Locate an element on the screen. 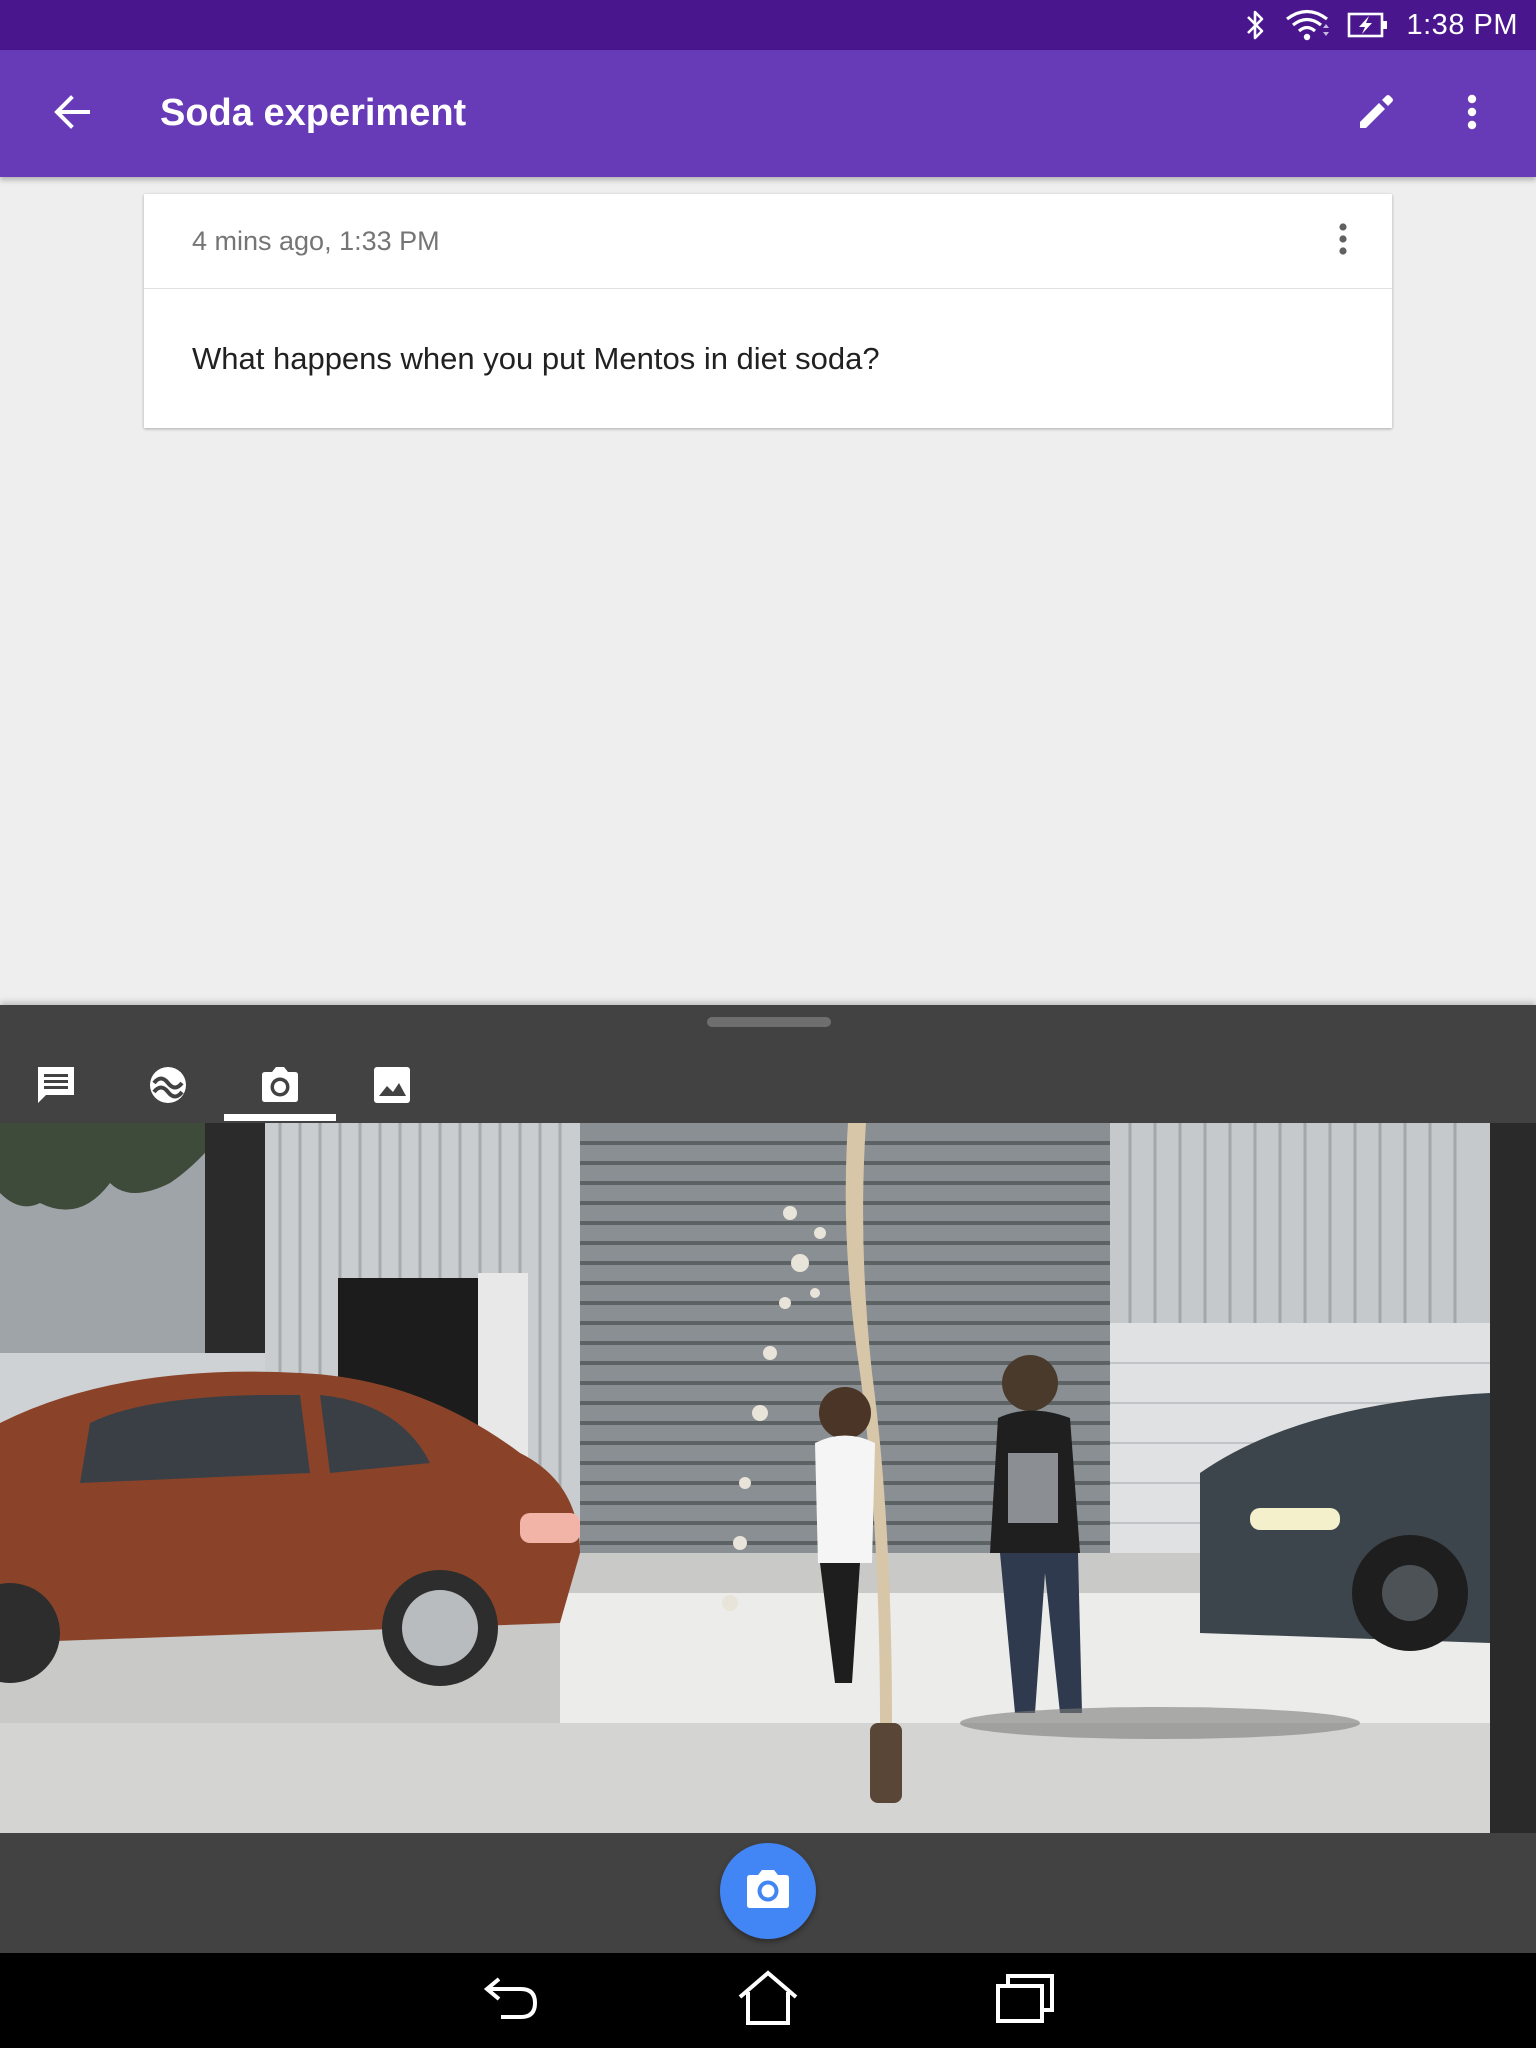  battery-charging-icon is located at coordinates (1368, 25).